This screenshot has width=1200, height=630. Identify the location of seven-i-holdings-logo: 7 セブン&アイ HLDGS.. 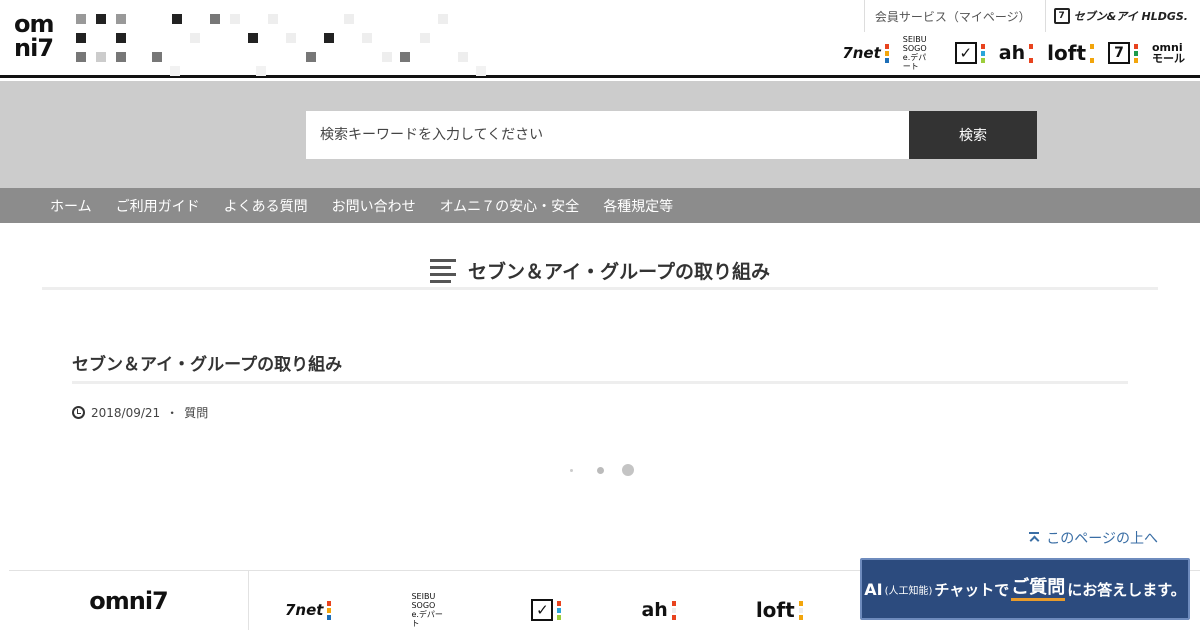
(1122, 16).